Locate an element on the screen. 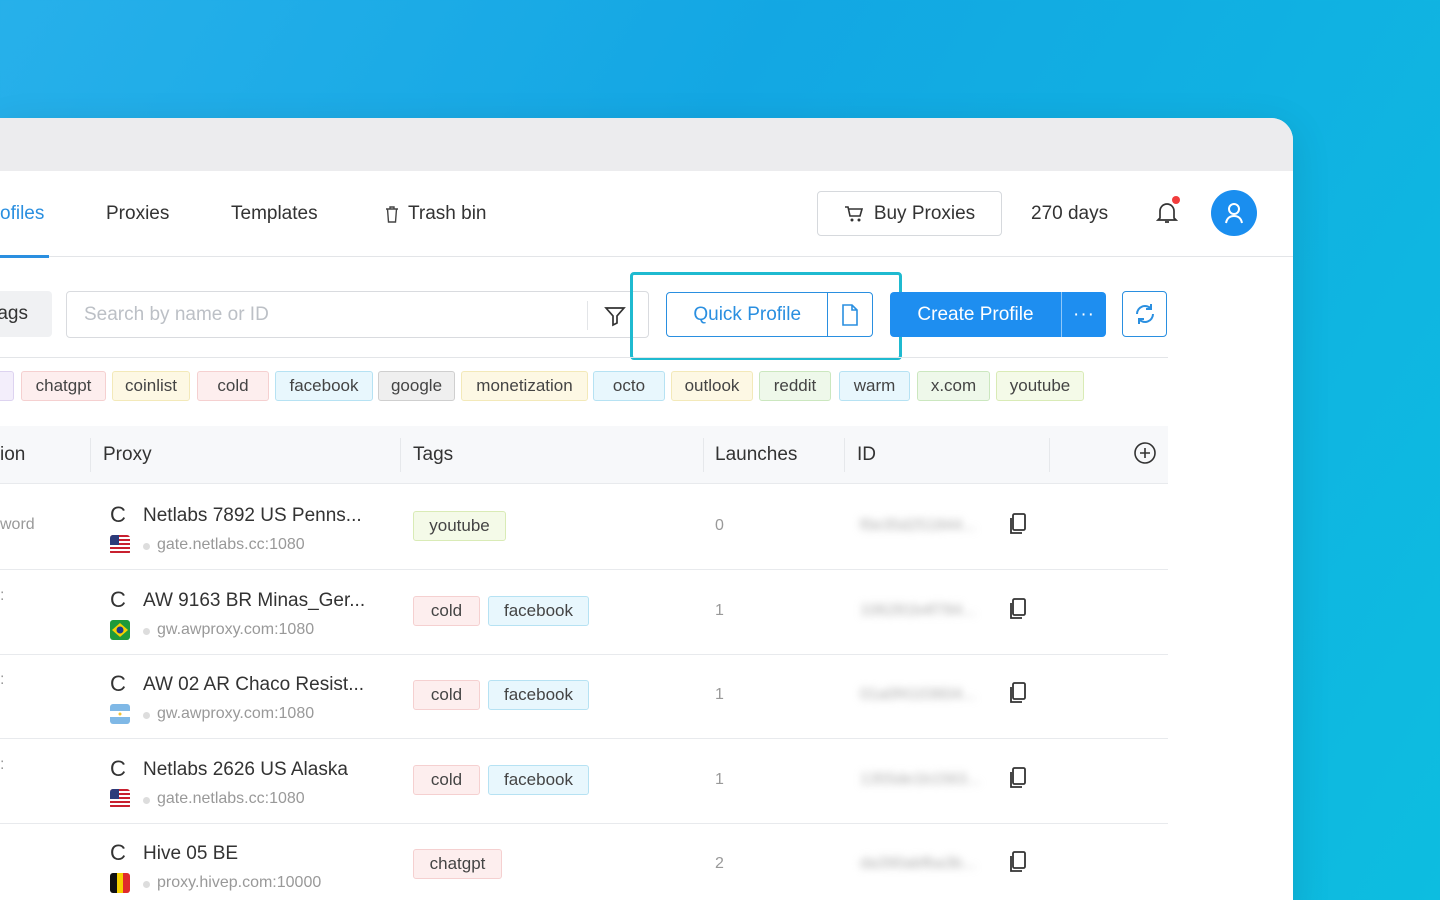 The image size is (1440, 900). trash-icon is located at coordinates (392, 214).